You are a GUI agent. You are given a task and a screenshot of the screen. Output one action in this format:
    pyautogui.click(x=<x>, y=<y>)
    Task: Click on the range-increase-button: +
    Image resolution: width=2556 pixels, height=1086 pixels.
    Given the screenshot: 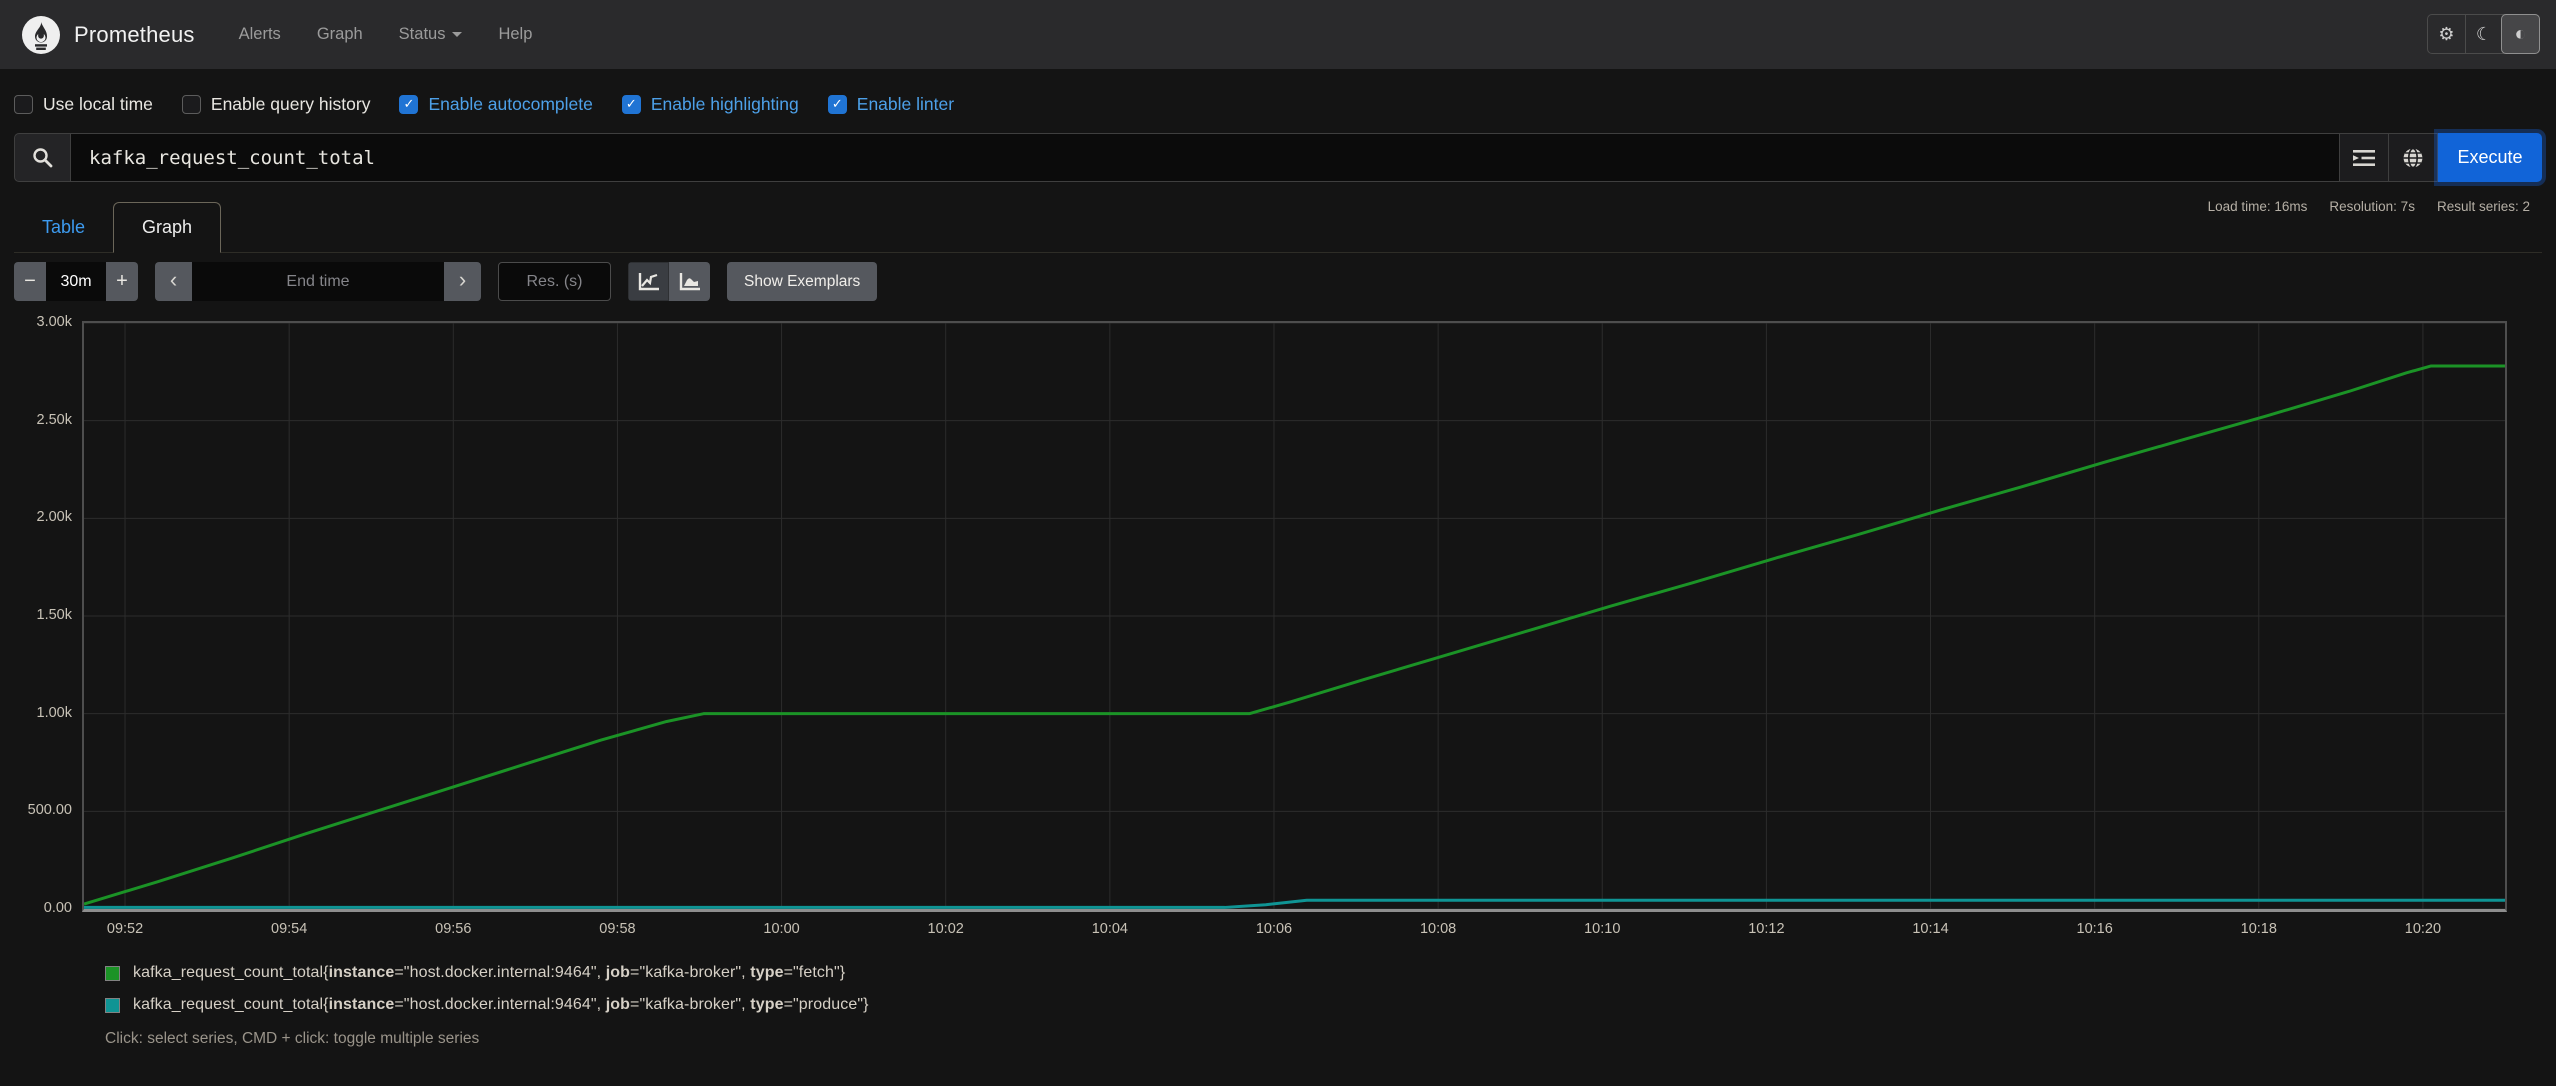 What is the action you would take?
    pyautogui.click(x=122, y=281)
    